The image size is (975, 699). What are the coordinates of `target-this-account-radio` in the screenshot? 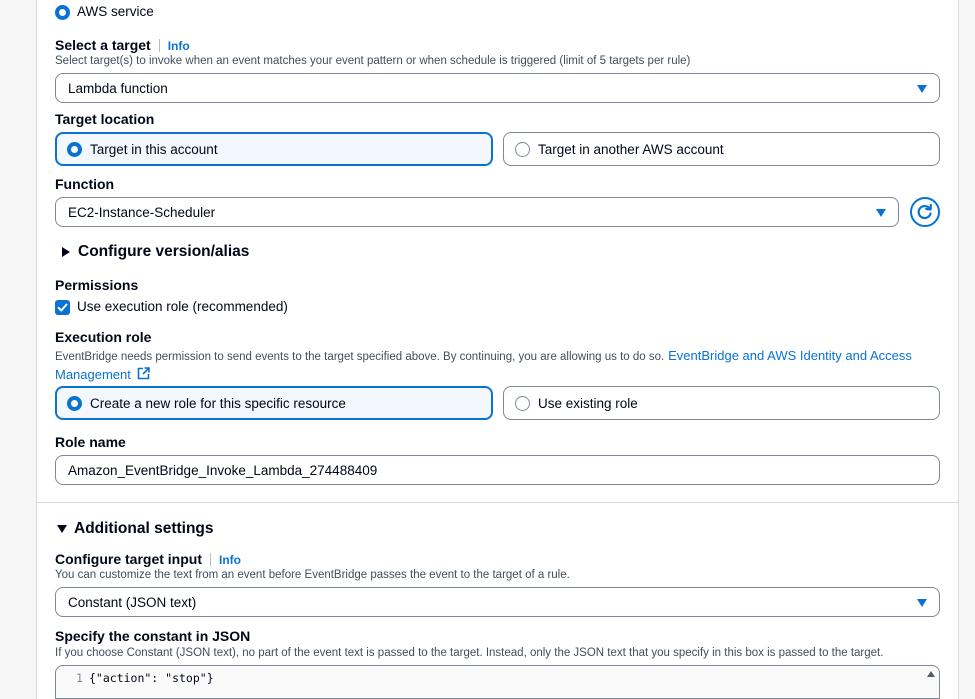 It's located at (74, 149).